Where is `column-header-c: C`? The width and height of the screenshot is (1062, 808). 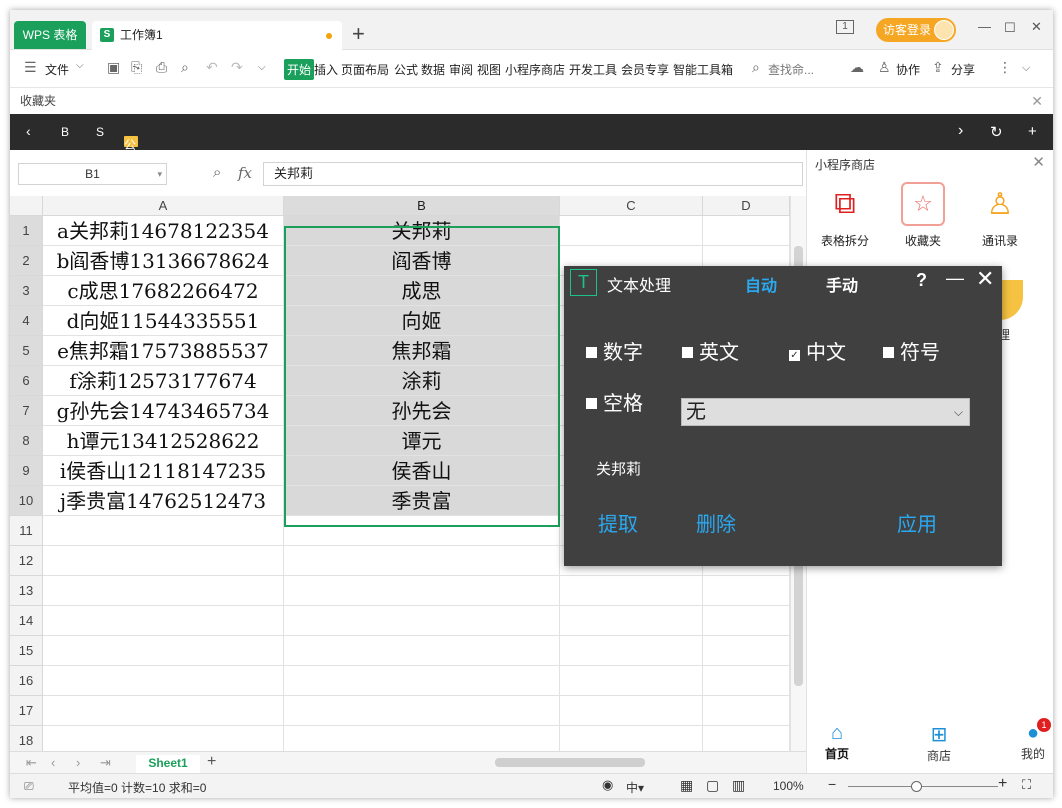 column-header-c: C is located at coordinates (631, 206).